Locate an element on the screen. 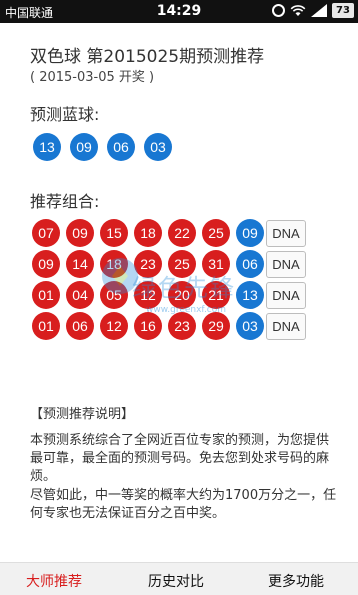  red-ball: 25 is located at coordinates (216, 233).